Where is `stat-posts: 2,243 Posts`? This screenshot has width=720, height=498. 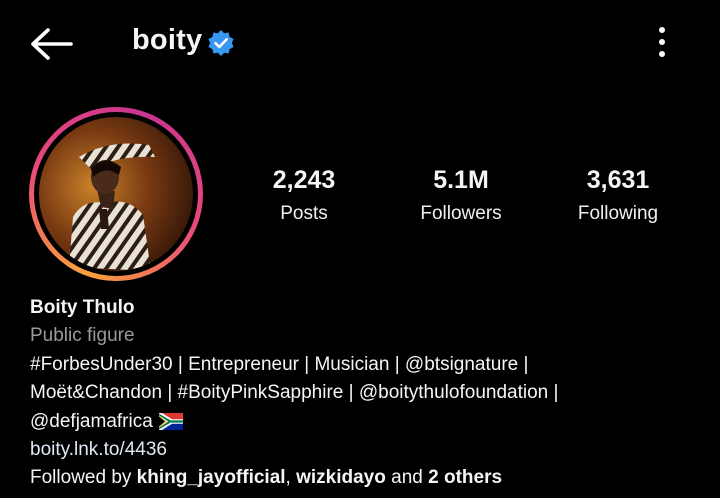
stat-posts: 2,243 Posts is located at coordinates (304, 195).